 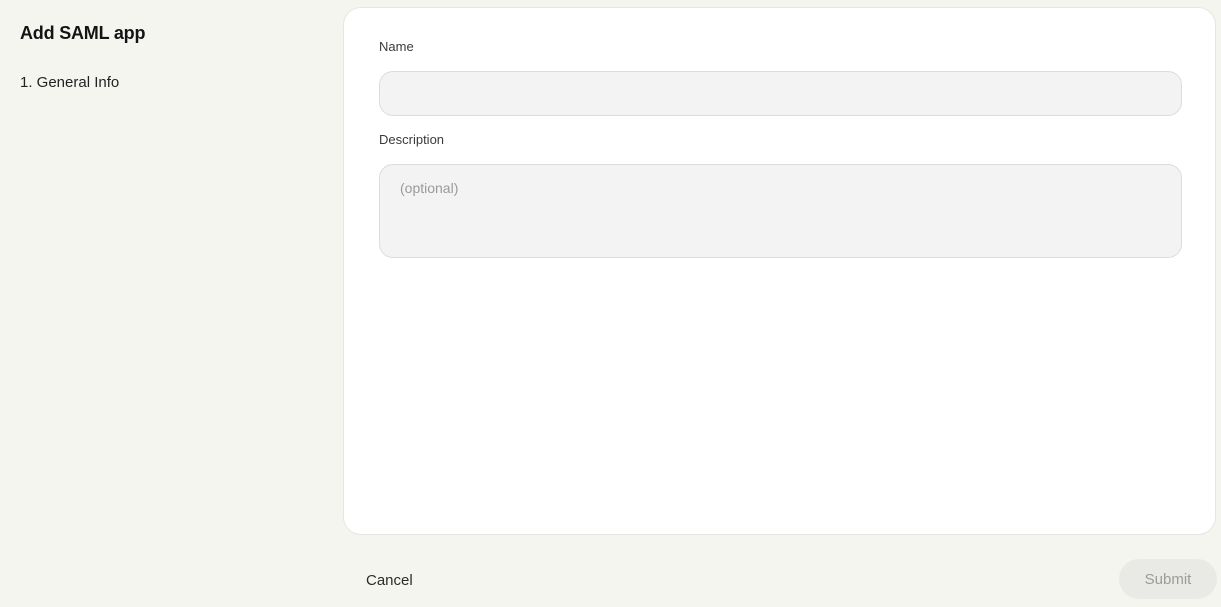 I want to click on description-label: Description, so click(x=412, y=139).